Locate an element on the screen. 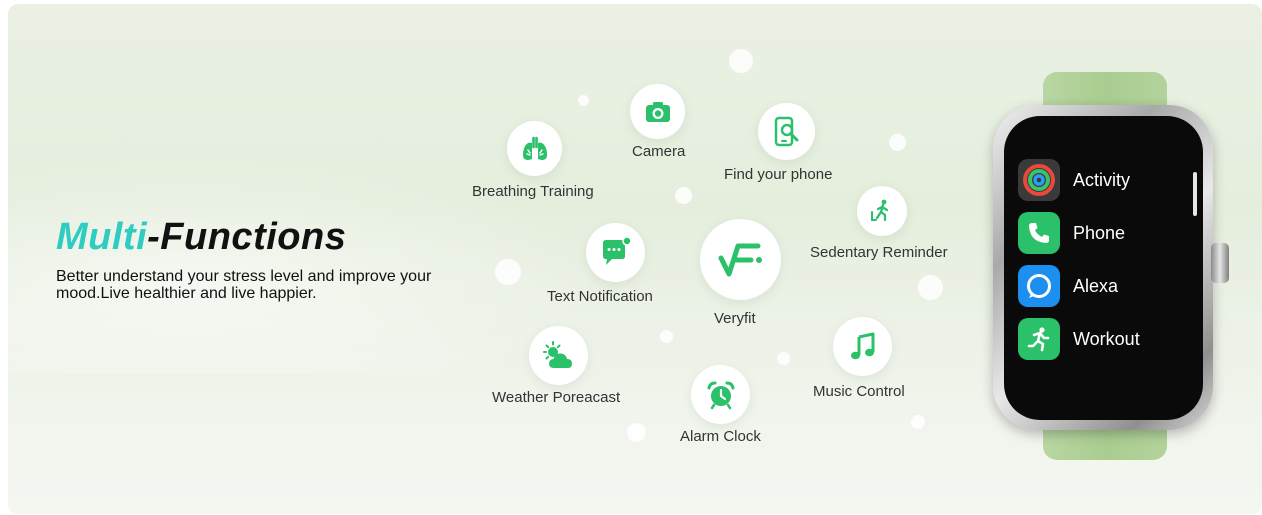 The width and height of the screenshot is (1262, 515). watch-scrollbar is located at coordinates (1195, 194).